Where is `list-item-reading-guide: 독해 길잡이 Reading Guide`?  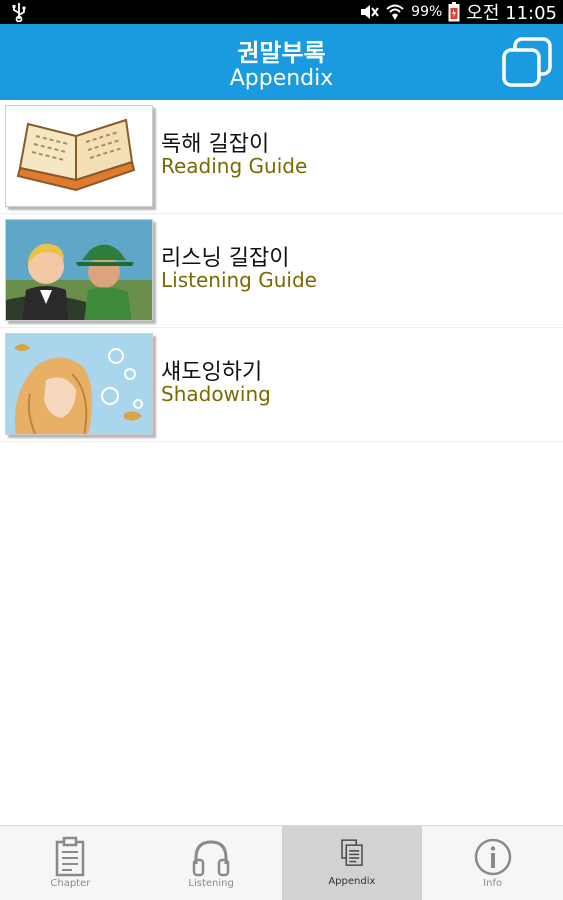 list-item-reading-guide: 독해 길잡이 Reading Guide is located at coordinates (281, 157).